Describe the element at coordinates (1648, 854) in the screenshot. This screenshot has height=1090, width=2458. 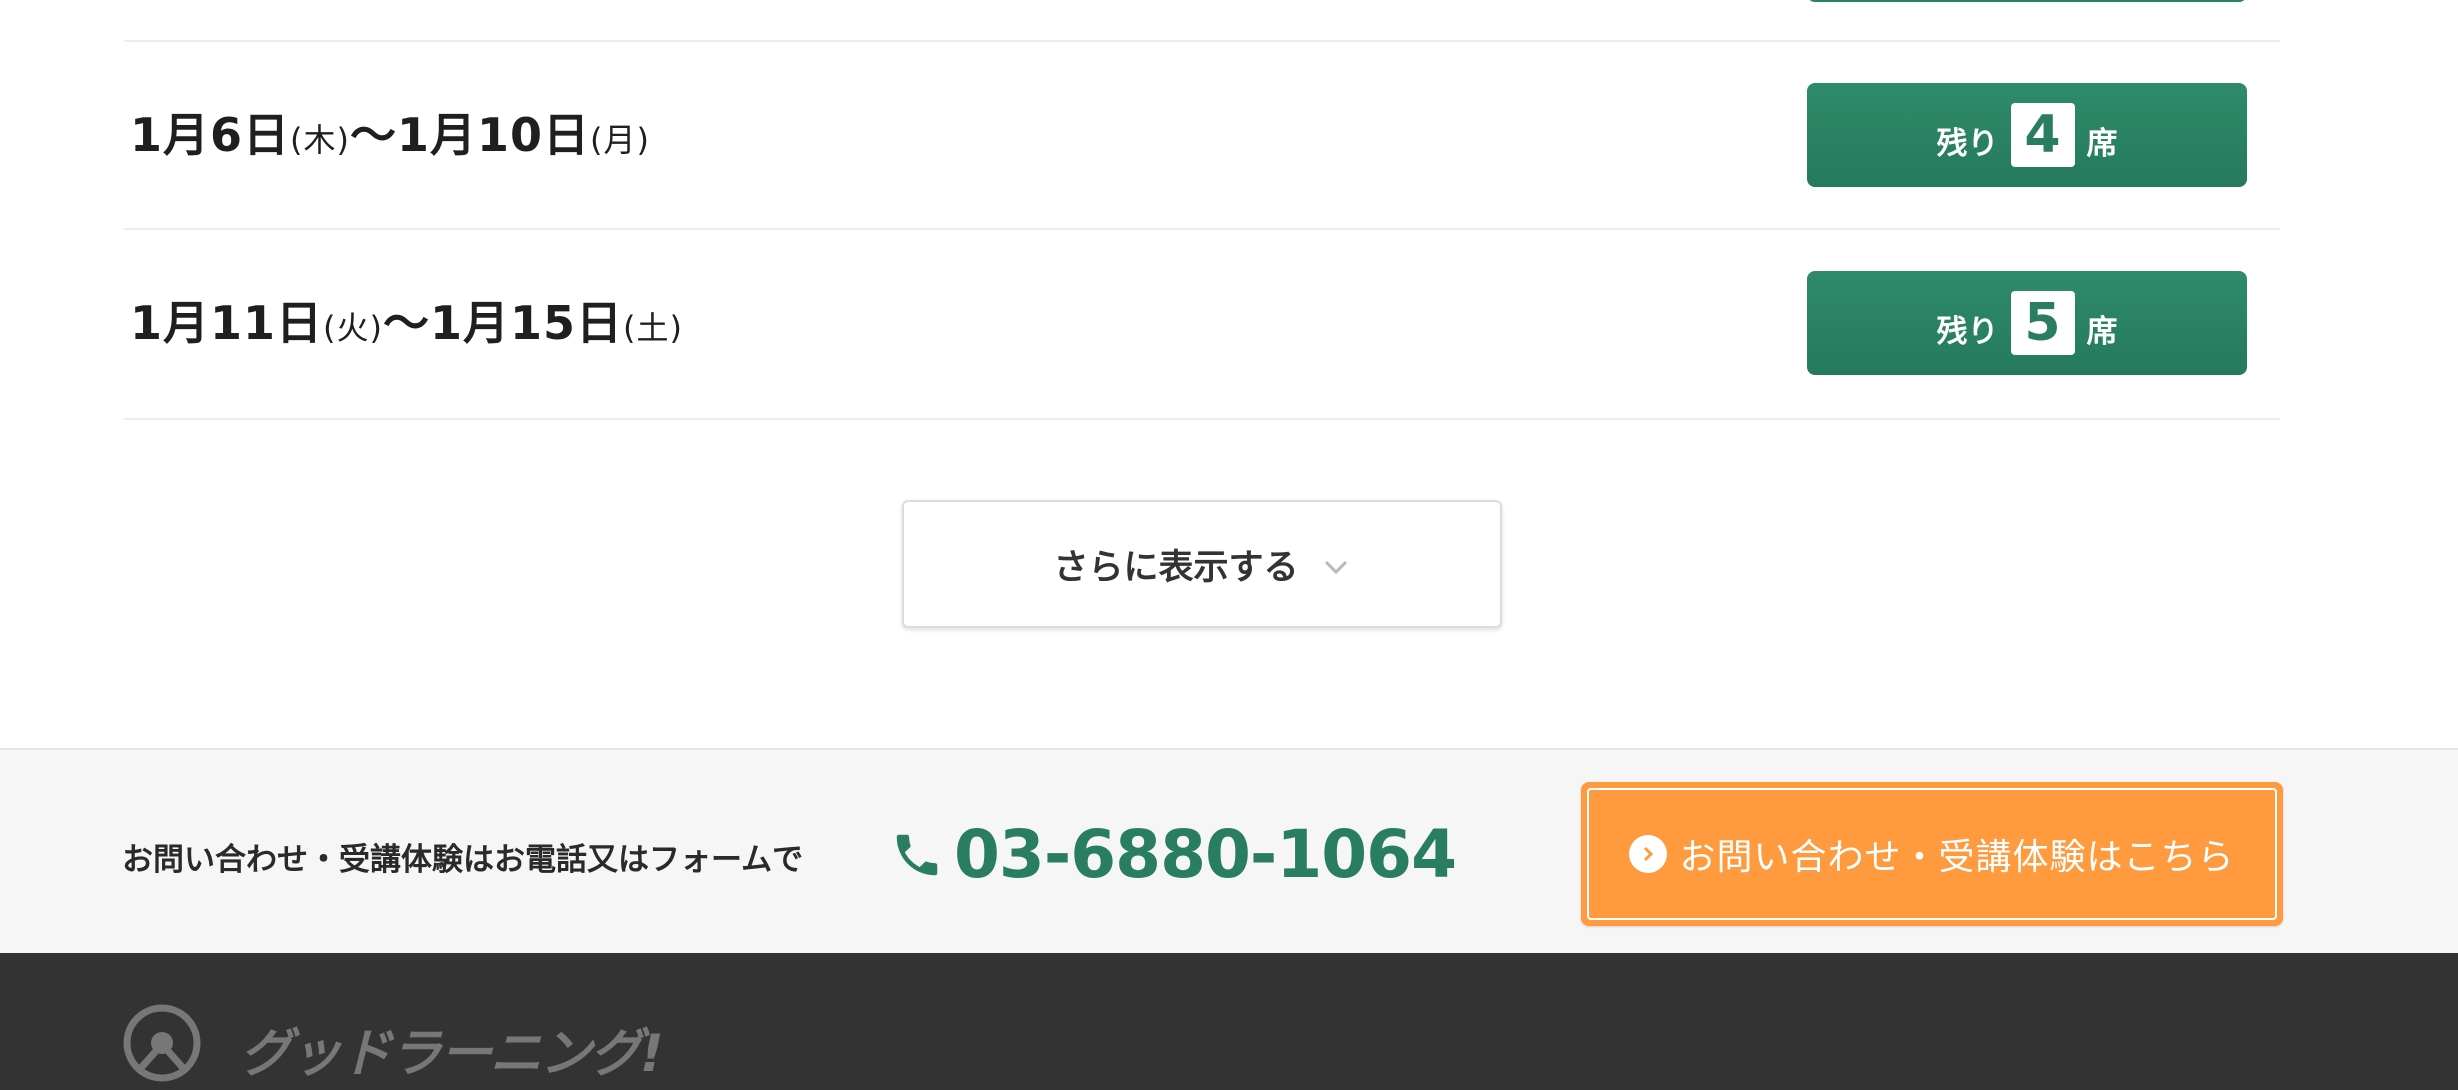
I see `arrow-right-circle-icon` at that location.